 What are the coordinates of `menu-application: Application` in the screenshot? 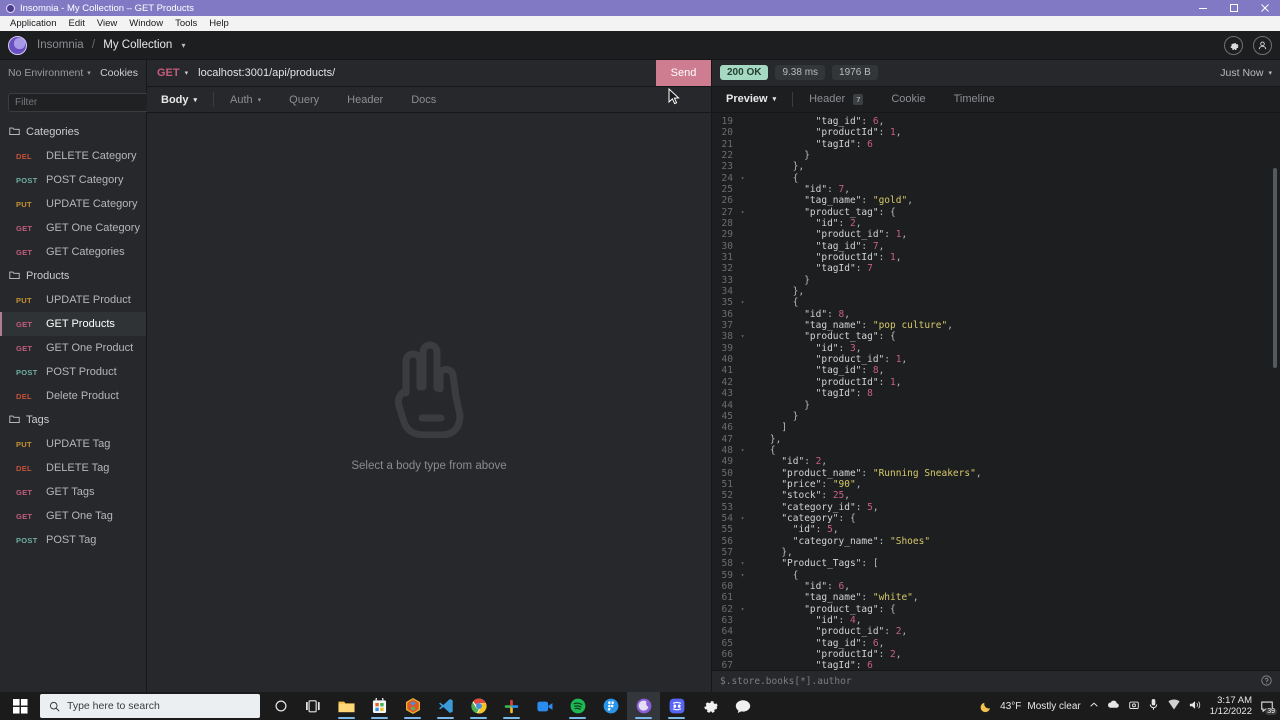 It's located at (33, 23).